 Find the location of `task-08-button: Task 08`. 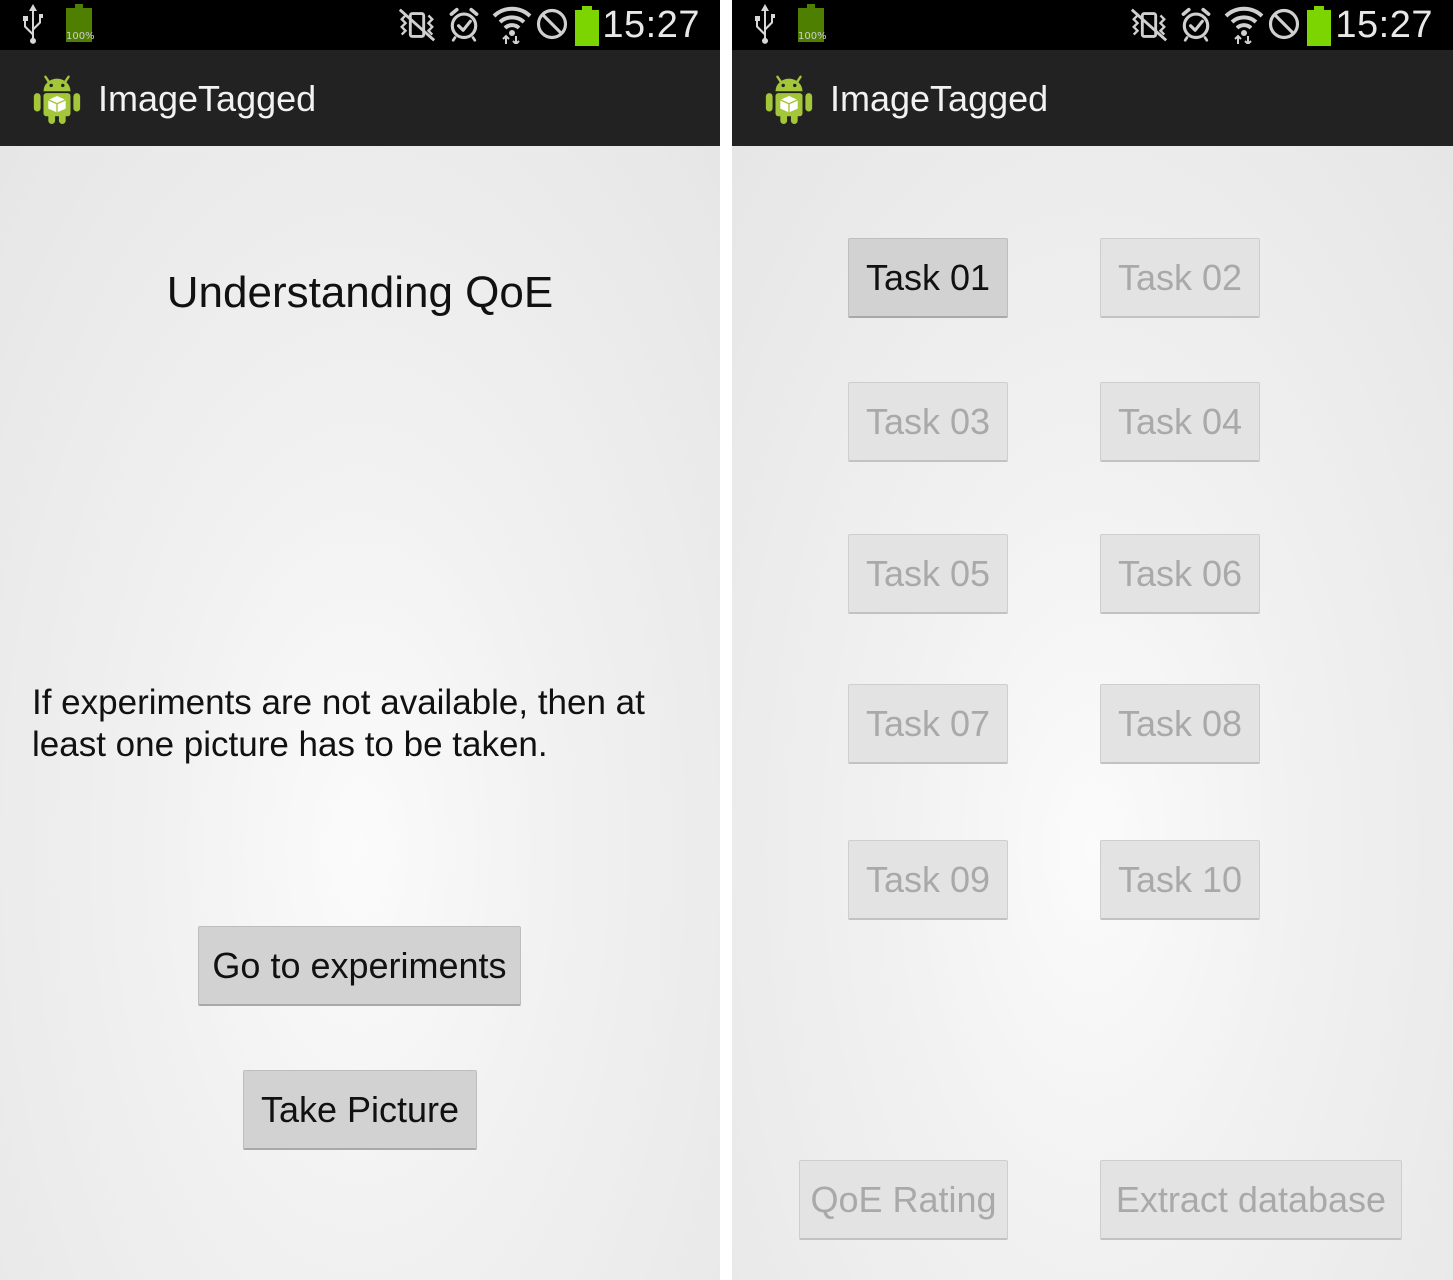

task-08-button: Task 08 is located at coordinates (1180, 724).